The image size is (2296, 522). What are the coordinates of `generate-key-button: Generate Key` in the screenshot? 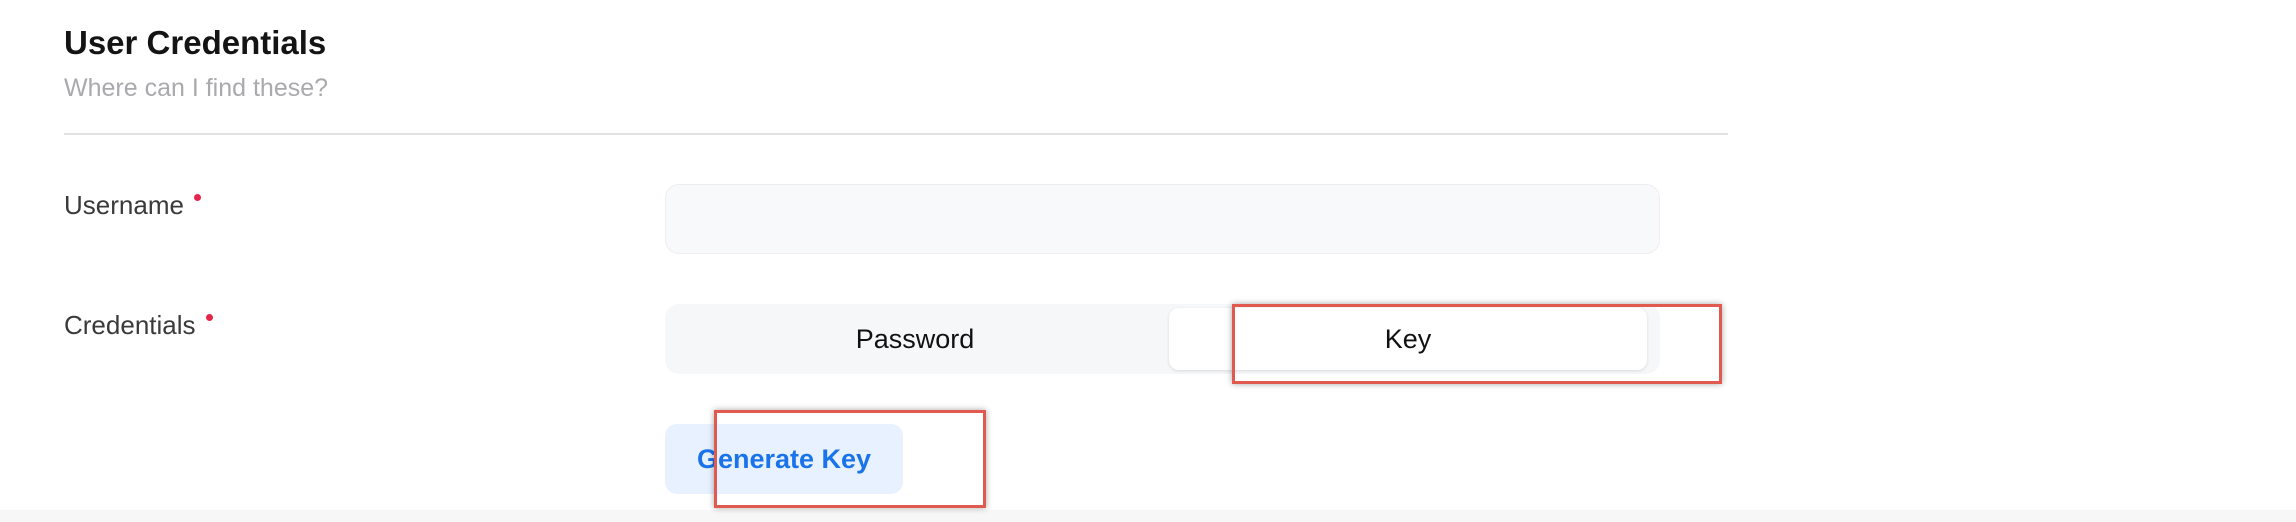 It's located at (784, 459).